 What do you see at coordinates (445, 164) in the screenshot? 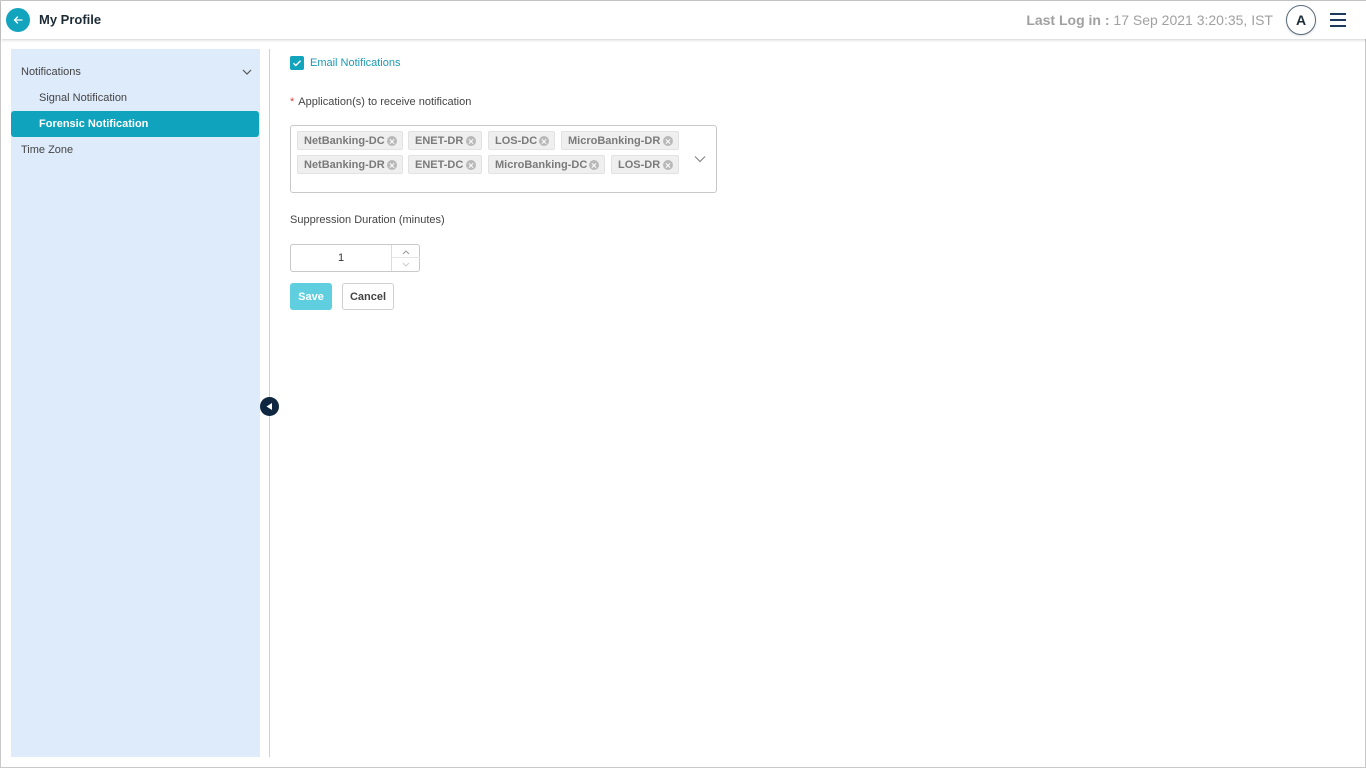
I see `app-chip: ENET-DC` at bounding box center [445, 164].